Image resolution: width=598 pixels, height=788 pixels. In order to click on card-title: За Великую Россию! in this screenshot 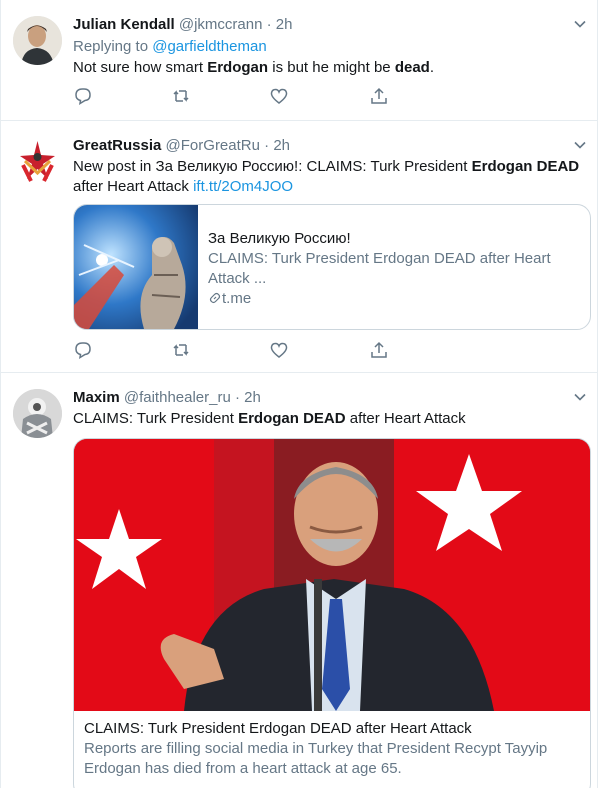, I will do `click(279, 238)`.